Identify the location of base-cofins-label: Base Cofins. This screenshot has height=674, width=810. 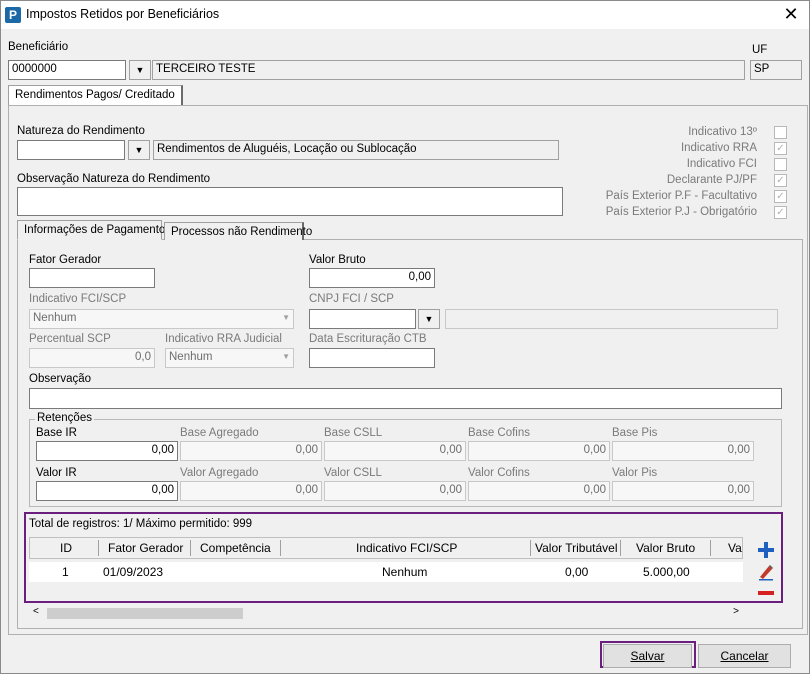
(499, 433).